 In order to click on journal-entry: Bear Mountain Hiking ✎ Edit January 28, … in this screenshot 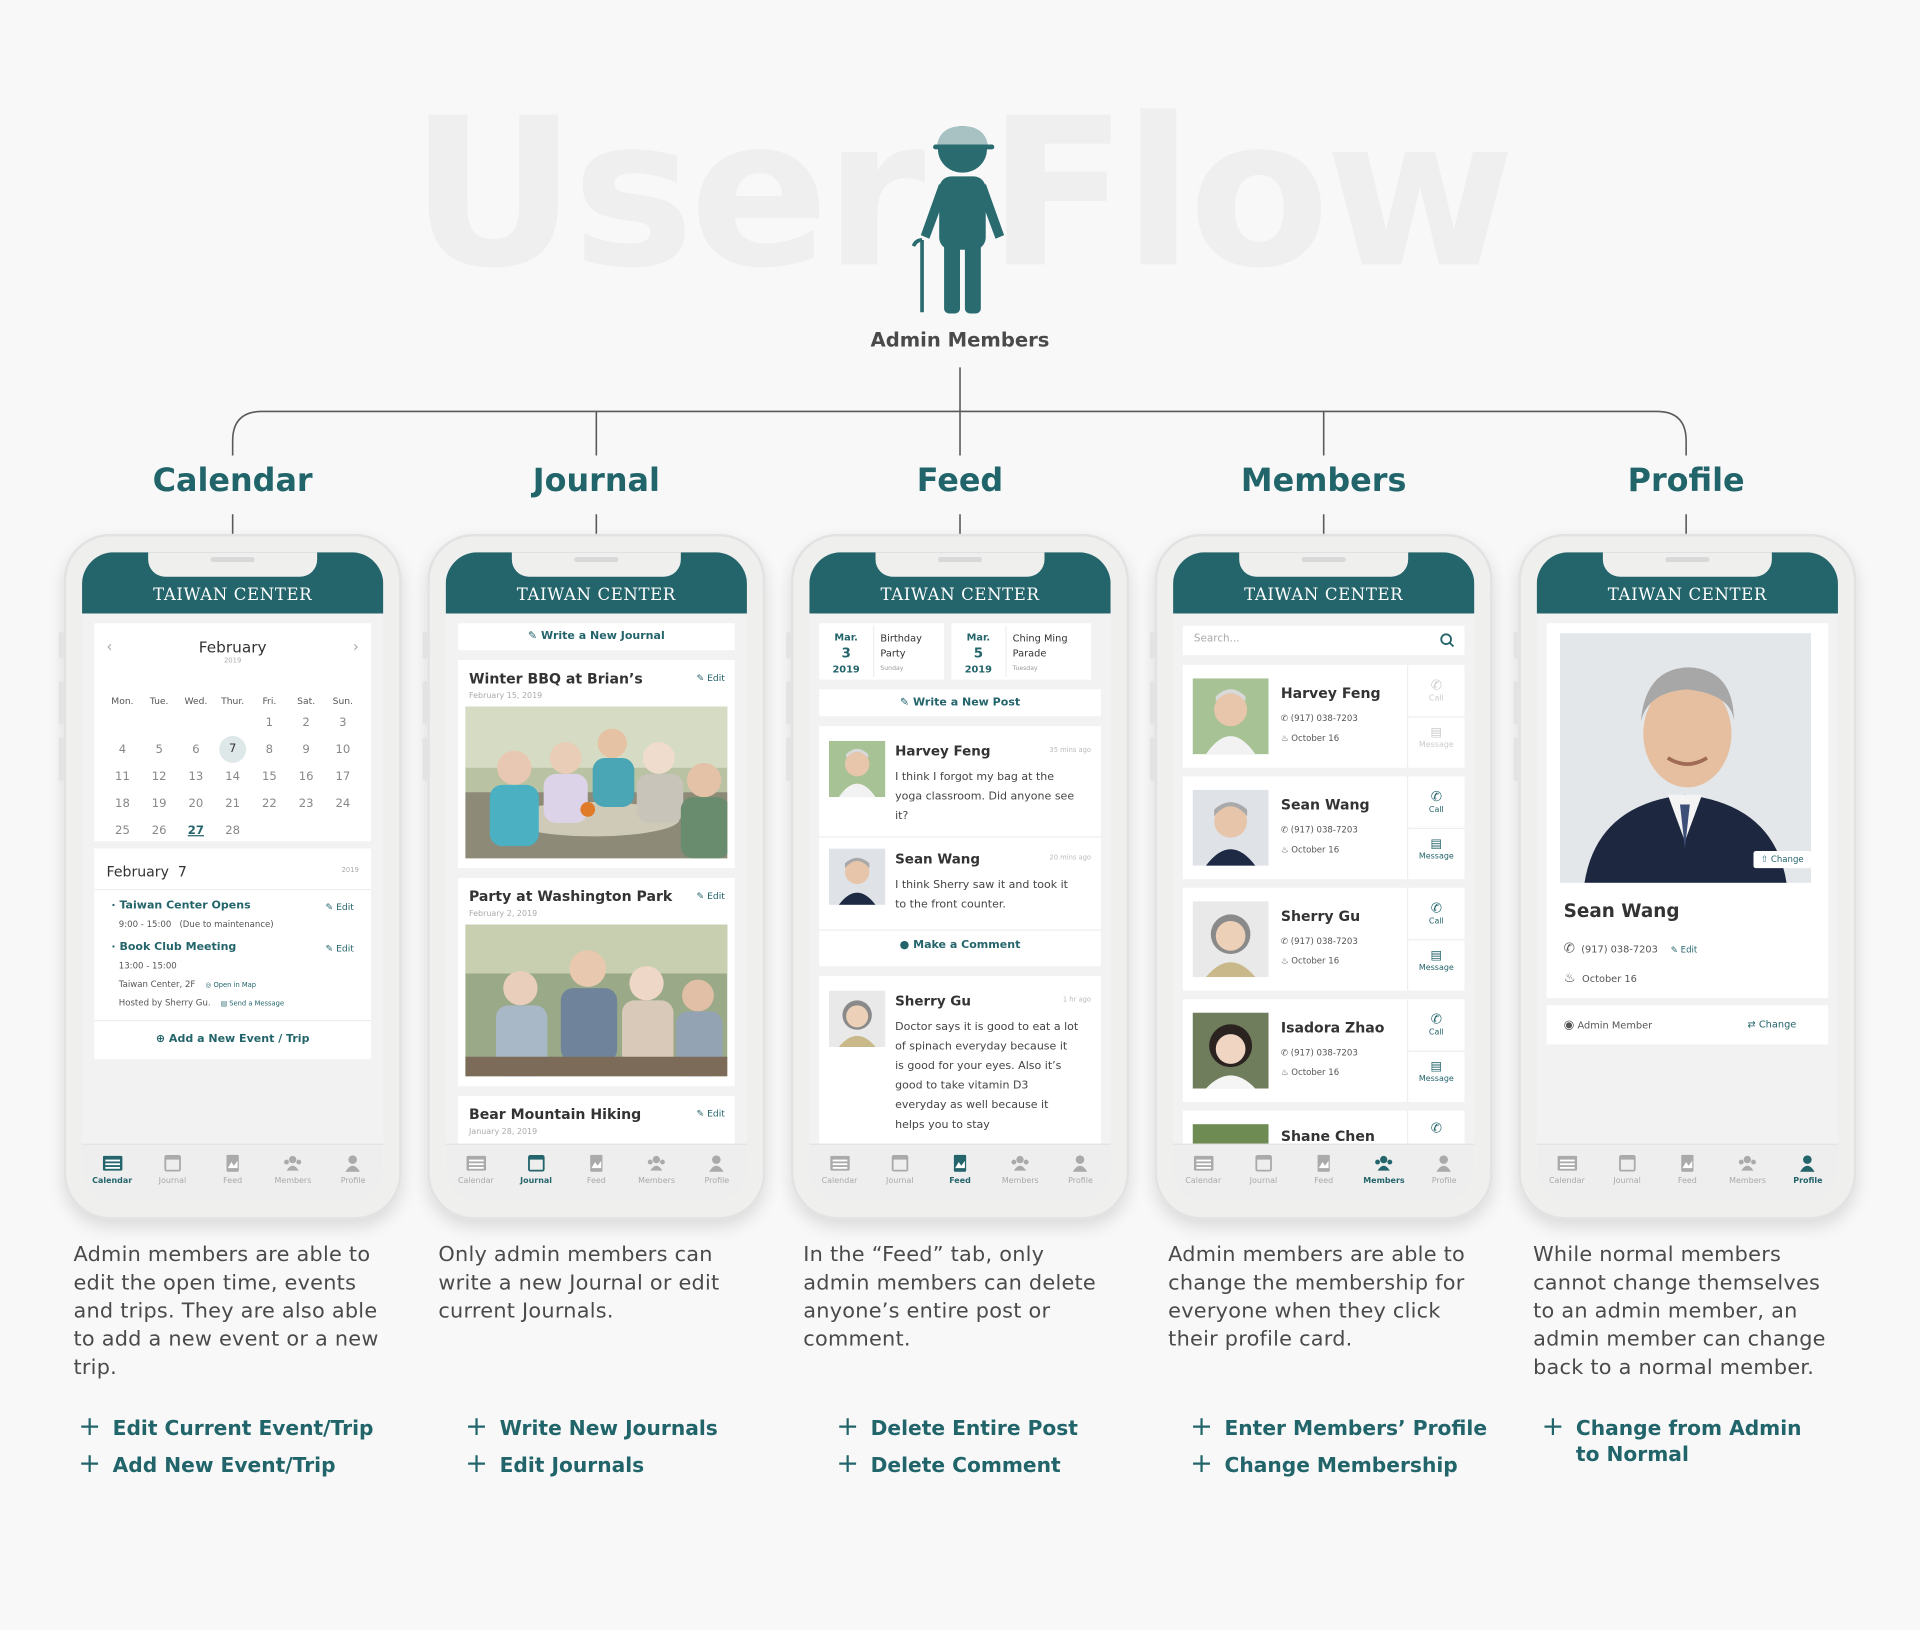, I will do `click(596, 1120)`.